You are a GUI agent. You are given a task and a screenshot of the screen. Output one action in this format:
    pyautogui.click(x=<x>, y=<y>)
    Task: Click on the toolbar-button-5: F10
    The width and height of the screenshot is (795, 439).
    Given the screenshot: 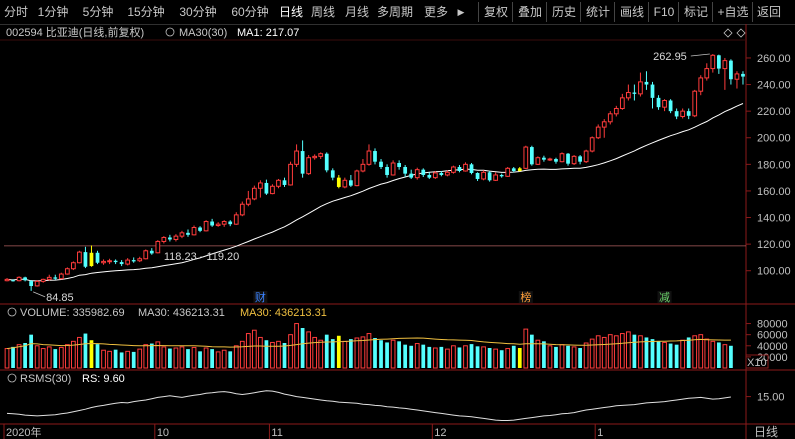 What is the action you would take?
    pyautogui.click(x=663, y=12)
    